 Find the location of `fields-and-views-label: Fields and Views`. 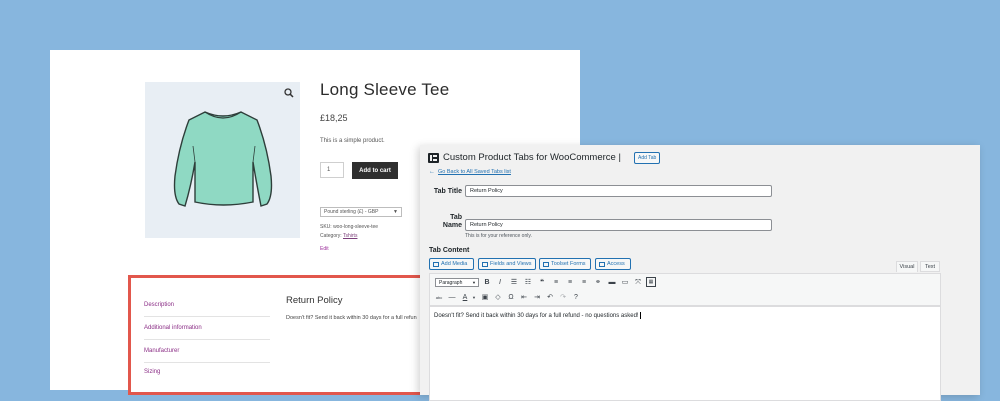

fields-and-views-label: Fields and Views is located at coordinates (511, 264).